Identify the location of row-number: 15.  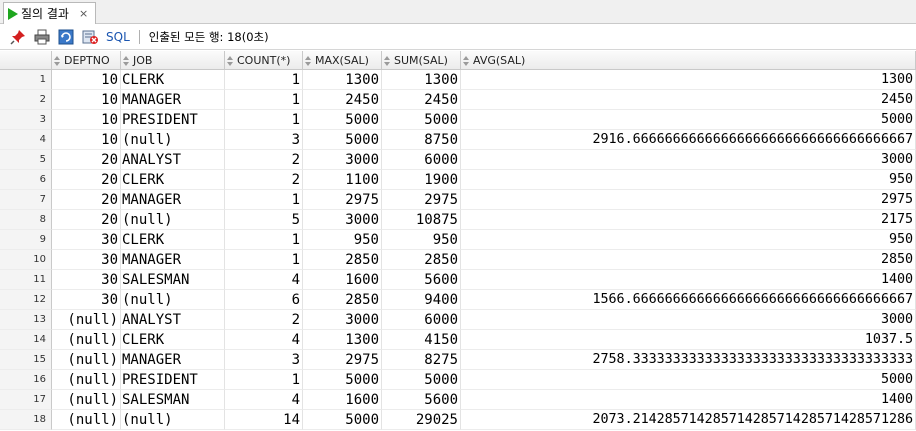
(26, 360).